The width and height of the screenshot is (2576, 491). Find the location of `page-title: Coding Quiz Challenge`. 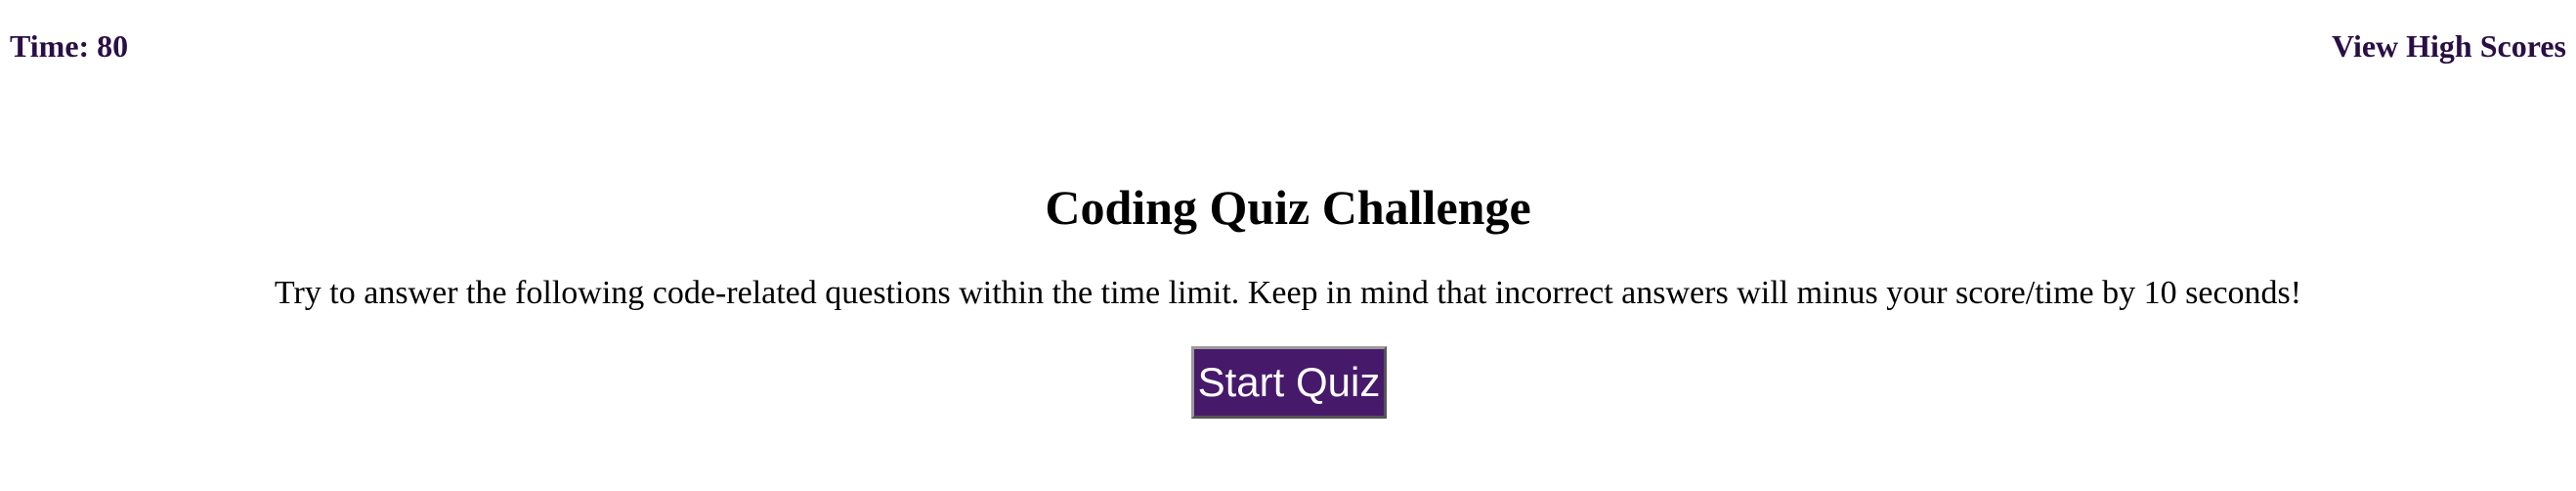

page-title: Coding Quiz Challenge is located at coordinates (1288, 208).